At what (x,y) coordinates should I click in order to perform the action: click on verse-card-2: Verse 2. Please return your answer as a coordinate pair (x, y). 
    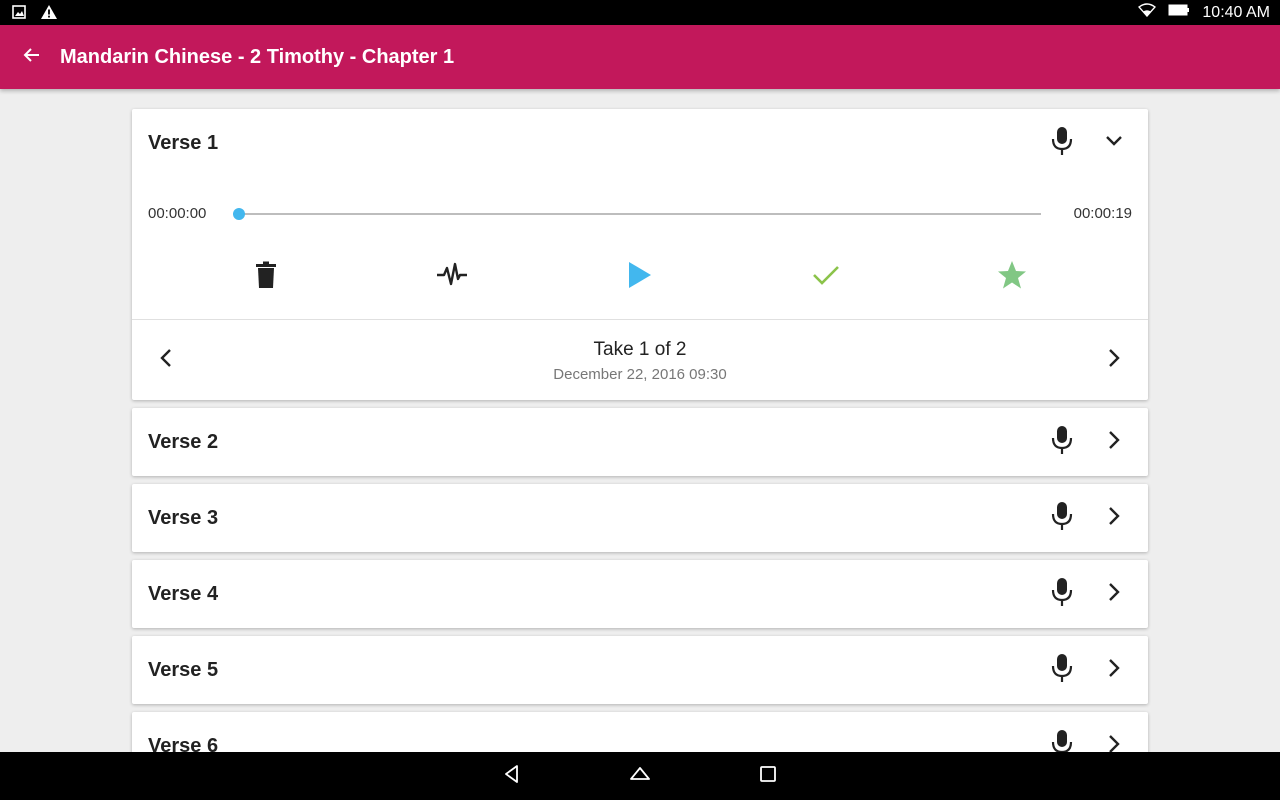
    Looking at the image, I should click on (640, 442).